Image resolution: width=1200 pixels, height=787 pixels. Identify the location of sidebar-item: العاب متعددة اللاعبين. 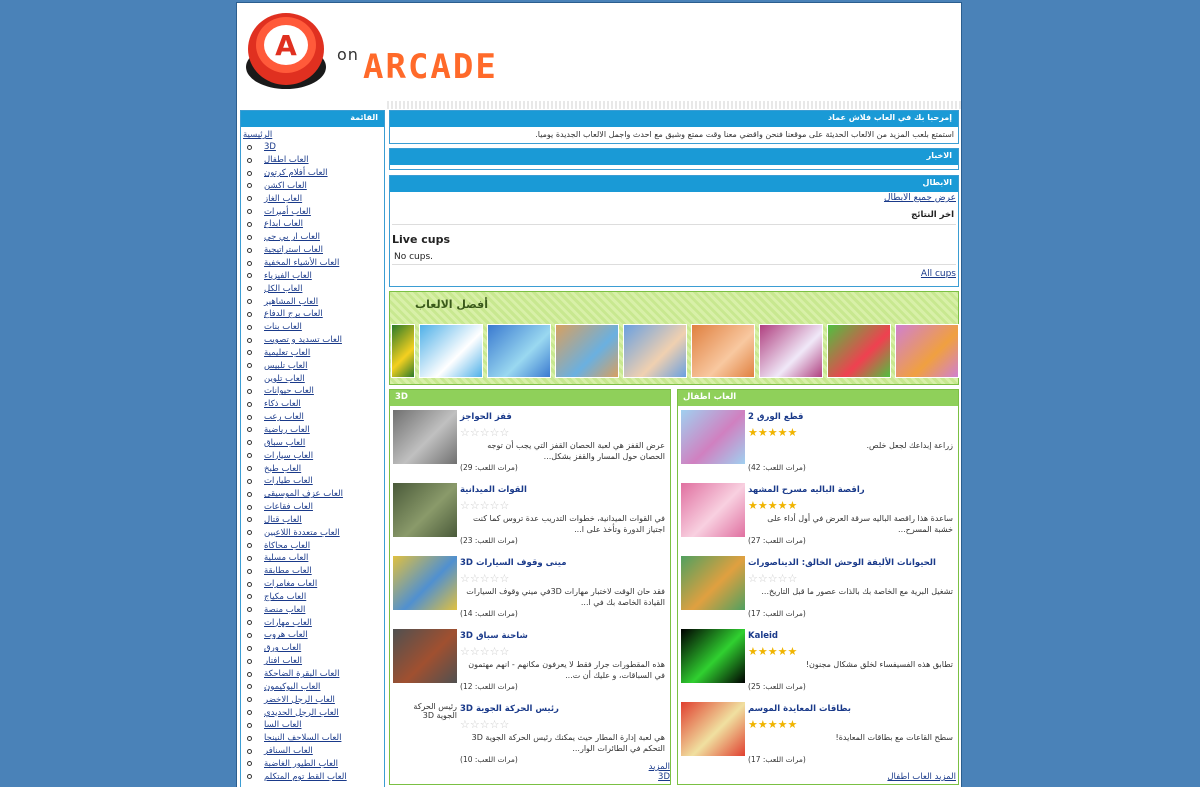
(312, 532).